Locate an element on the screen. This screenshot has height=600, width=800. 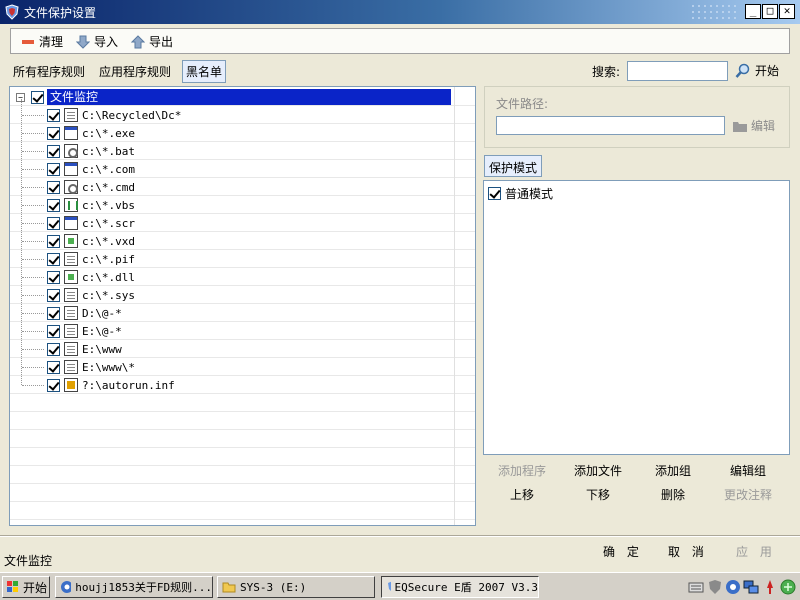
tree-item: c:\*.vxd is located at coordinates (232, 241).